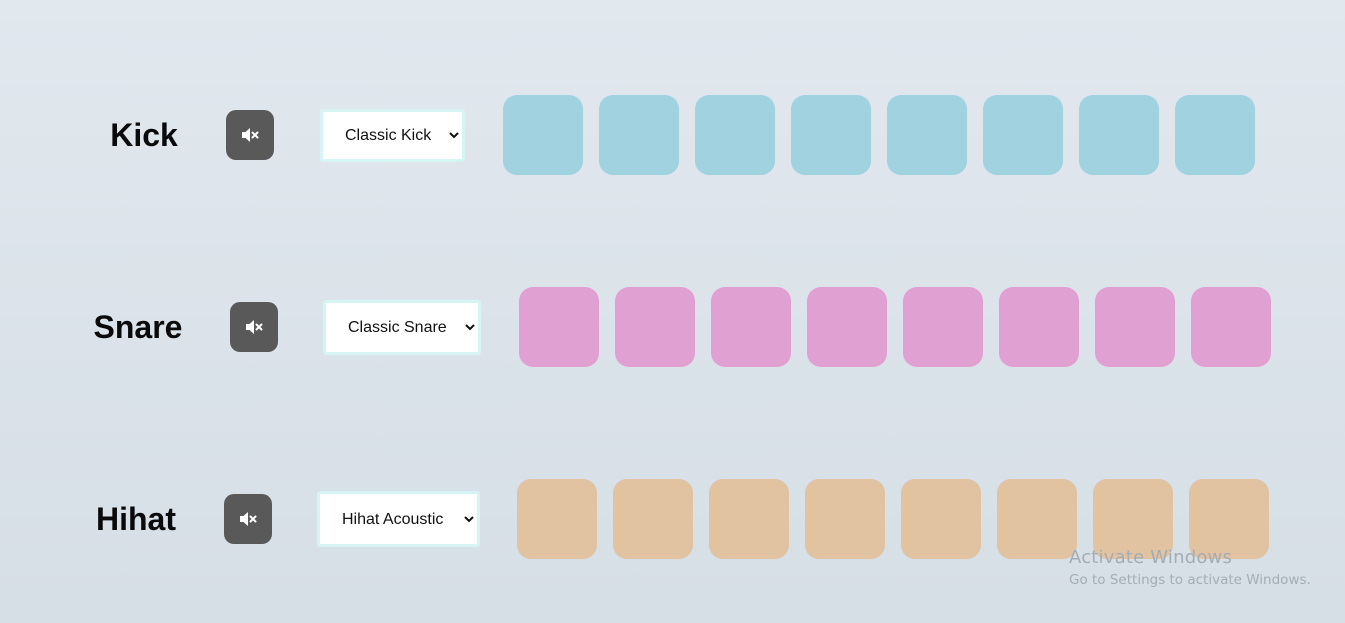 Image resolution: width=1345 pixels, height=623 pixels. I want to click on track-name-snare: Snare, so click(138, 327).